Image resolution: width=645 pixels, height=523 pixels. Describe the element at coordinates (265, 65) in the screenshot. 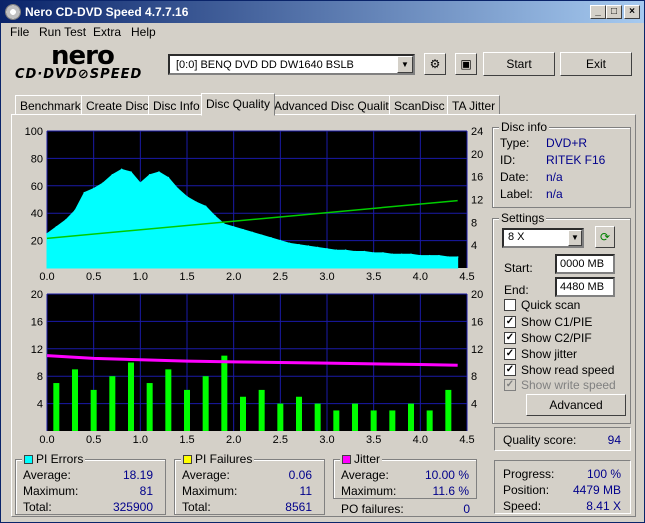

I see `drive-select-value: [0:0] BENQ DVD DD DW1640 BSLB` at that location.